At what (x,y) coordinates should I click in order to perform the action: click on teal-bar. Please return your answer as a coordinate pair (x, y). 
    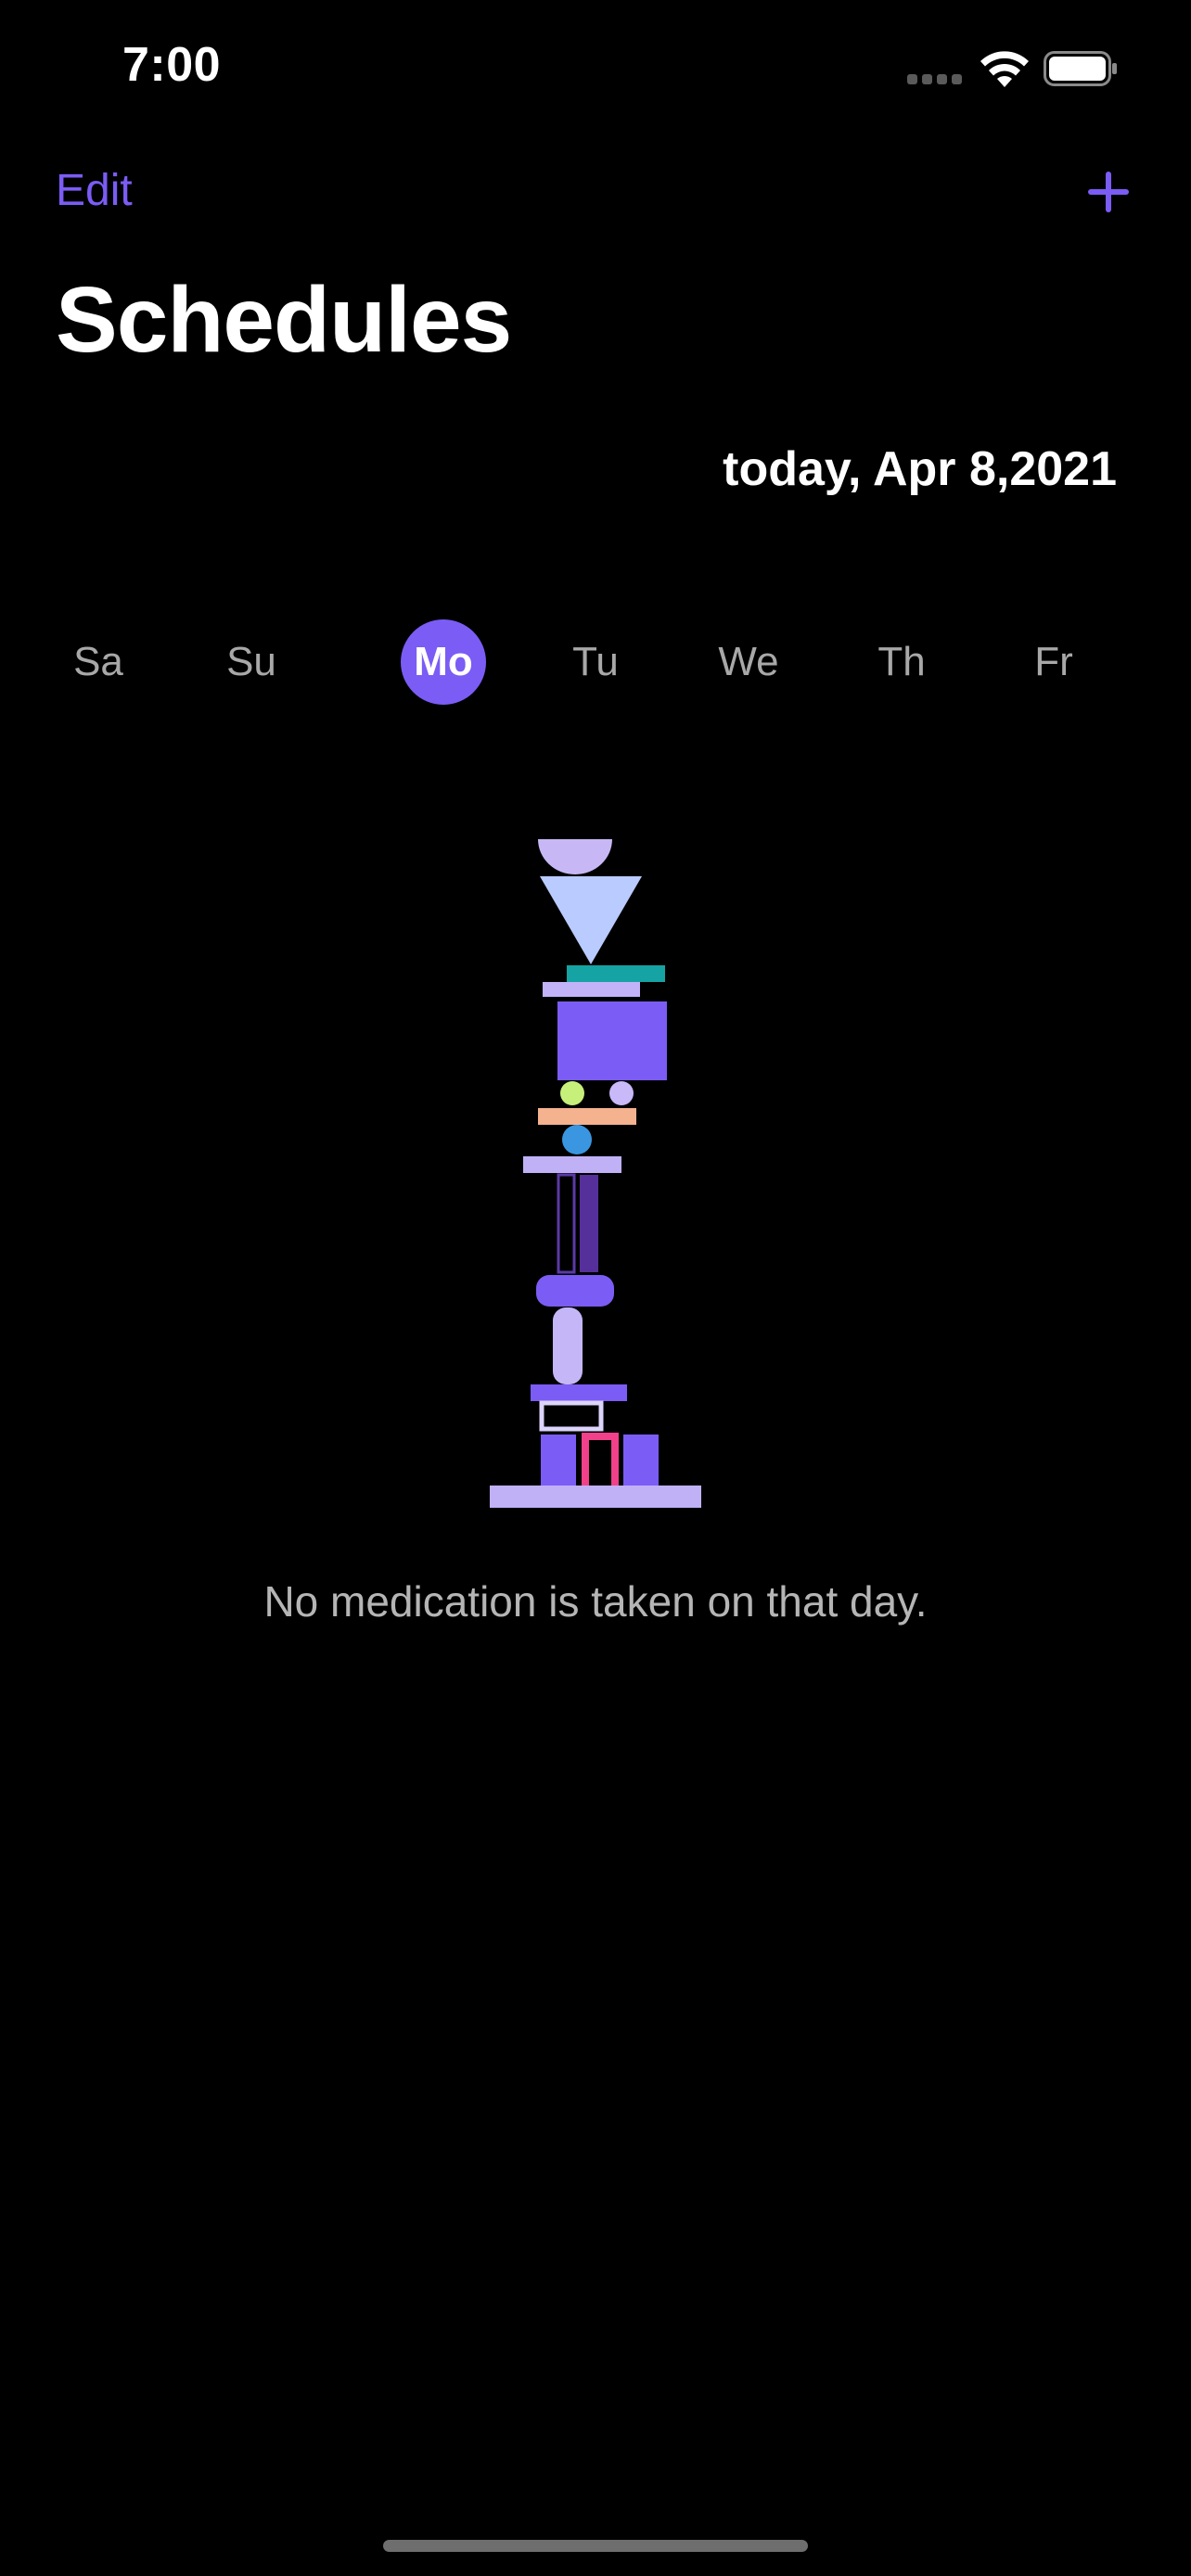
    Looking at the image, I should click on (616, 973).